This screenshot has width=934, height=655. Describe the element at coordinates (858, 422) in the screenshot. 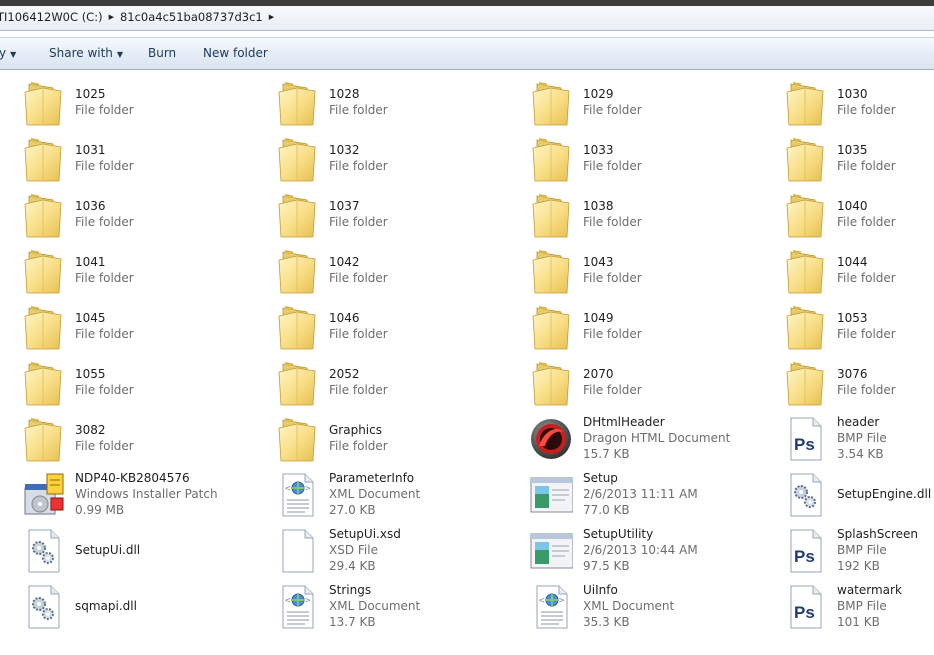

I see `file-name: header` at that location.